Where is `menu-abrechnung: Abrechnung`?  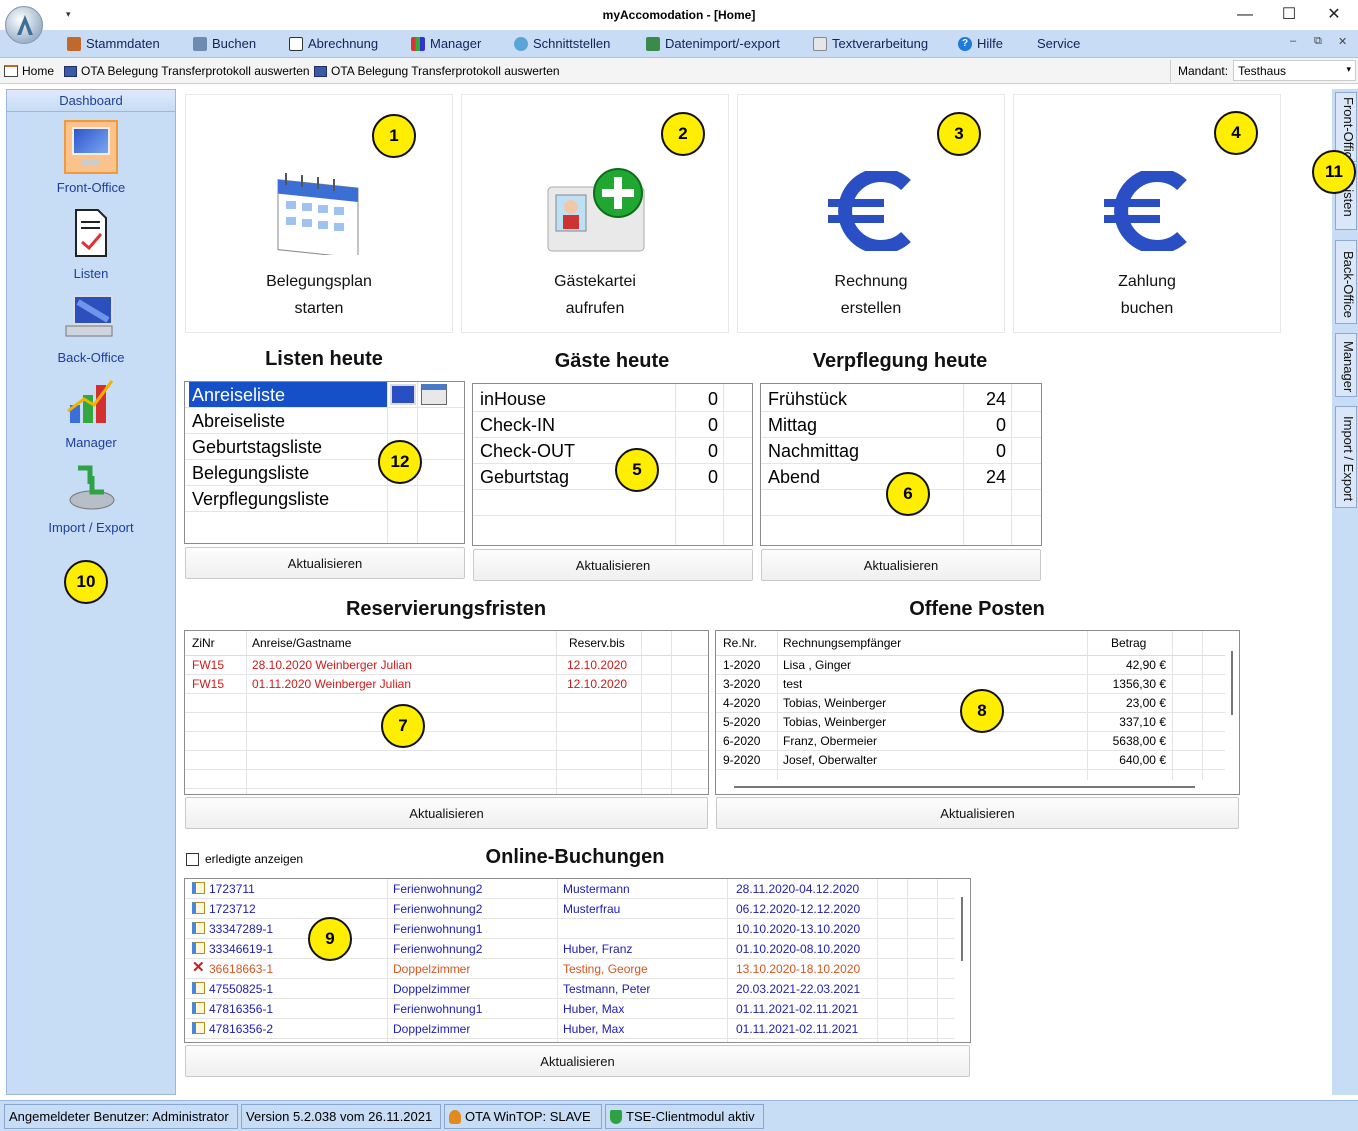 menu-abrechnung: Abrechnung is located at coordinates (333, 43).